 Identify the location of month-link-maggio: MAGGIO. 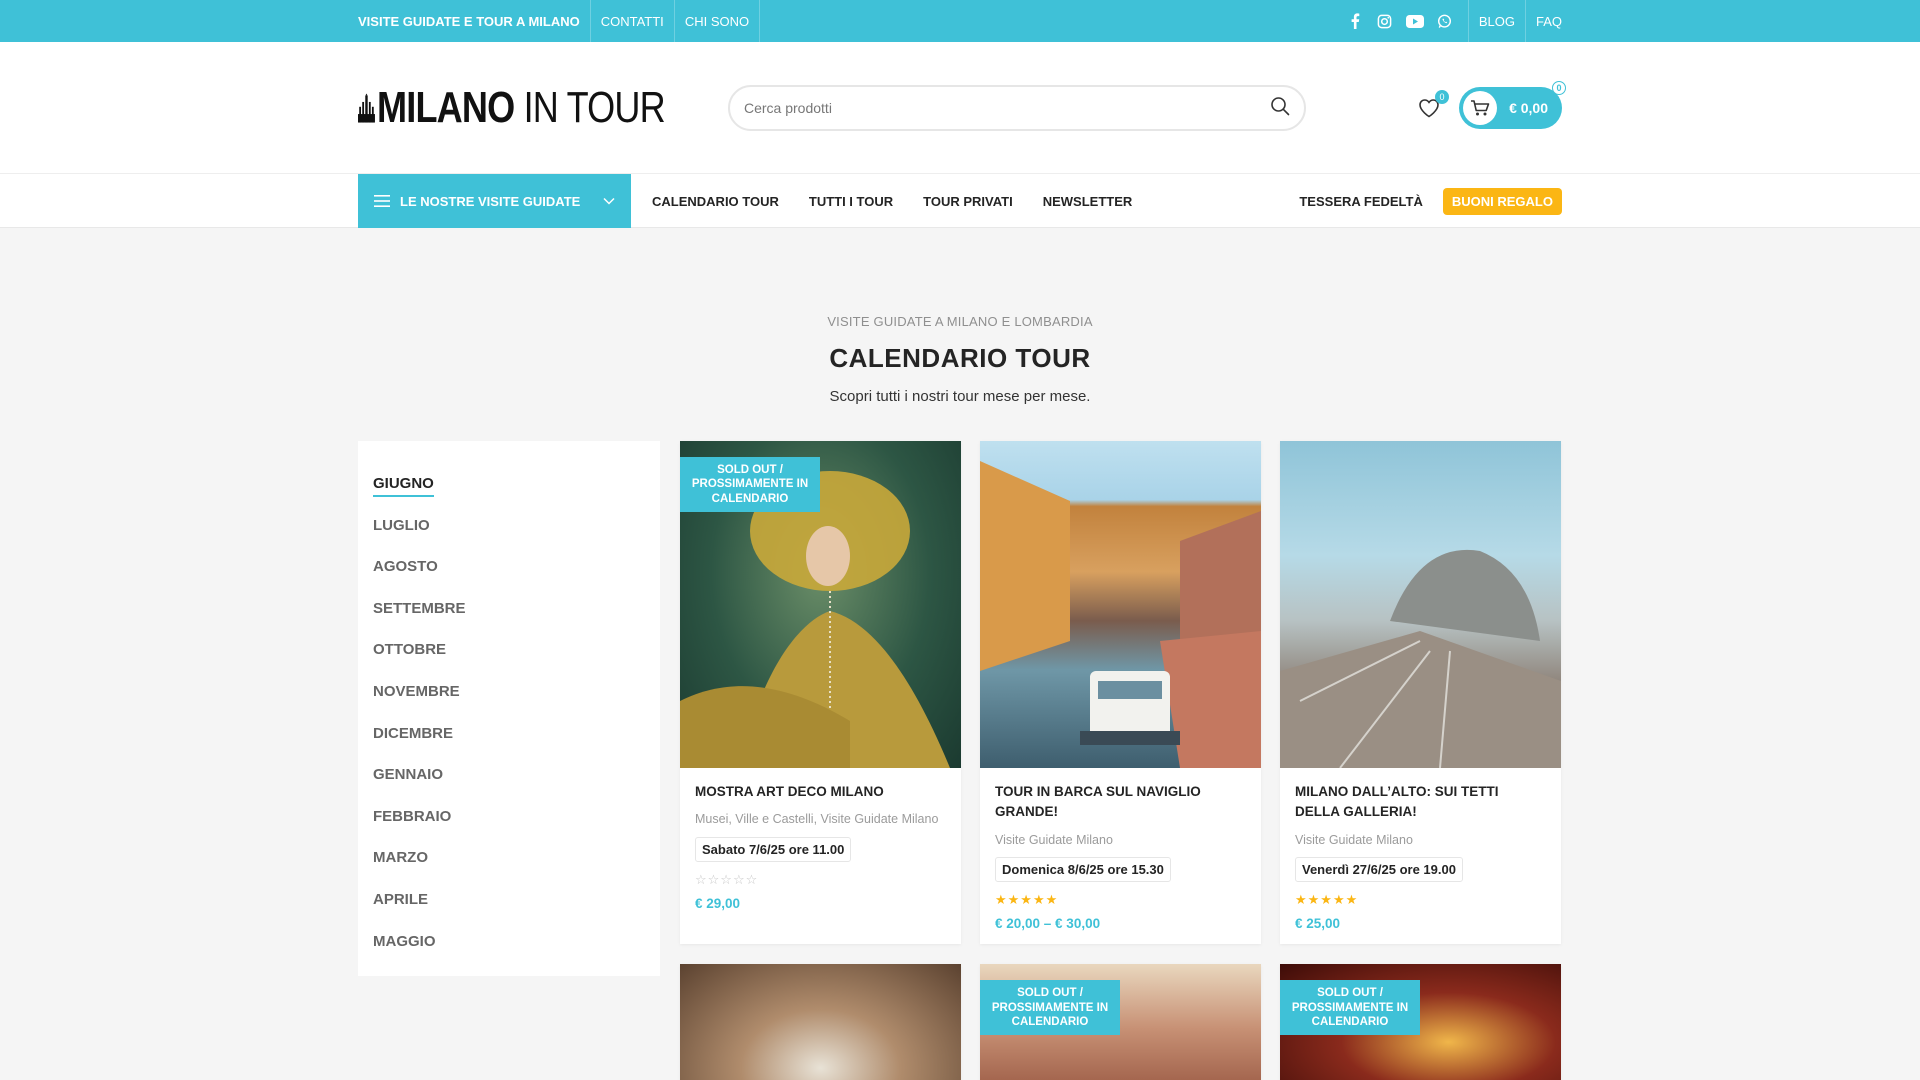
(509, 942).